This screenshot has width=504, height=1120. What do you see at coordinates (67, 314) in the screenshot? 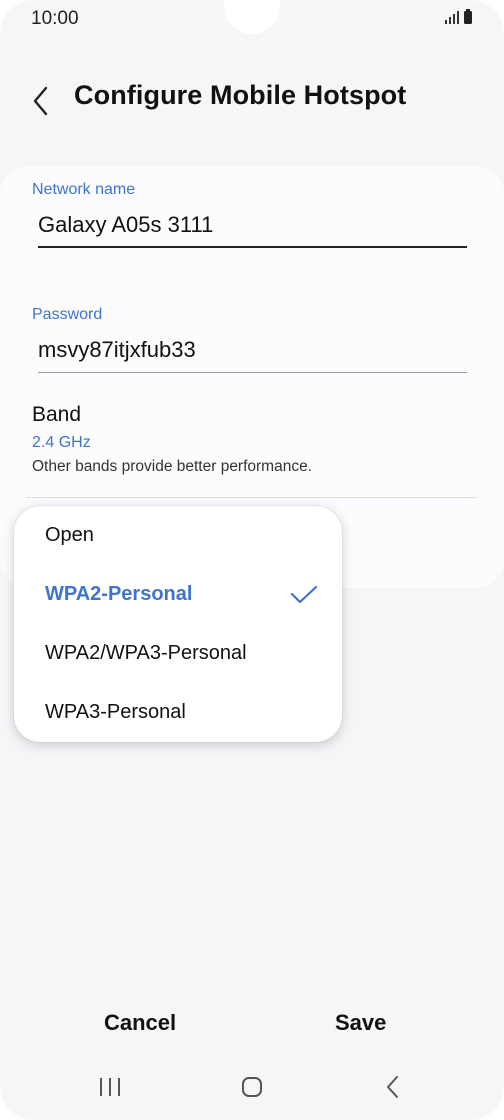
I see `password-label: Password` at bounding box center [67, 314].